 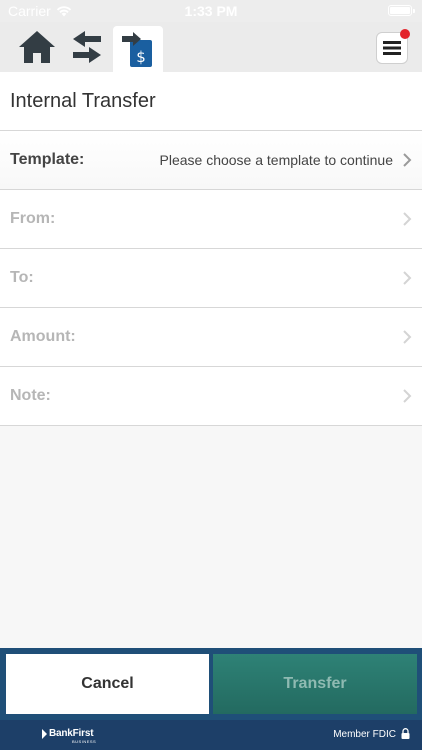 I want to click on brand-sub: BUSINESS, so click(x=84, y=741).